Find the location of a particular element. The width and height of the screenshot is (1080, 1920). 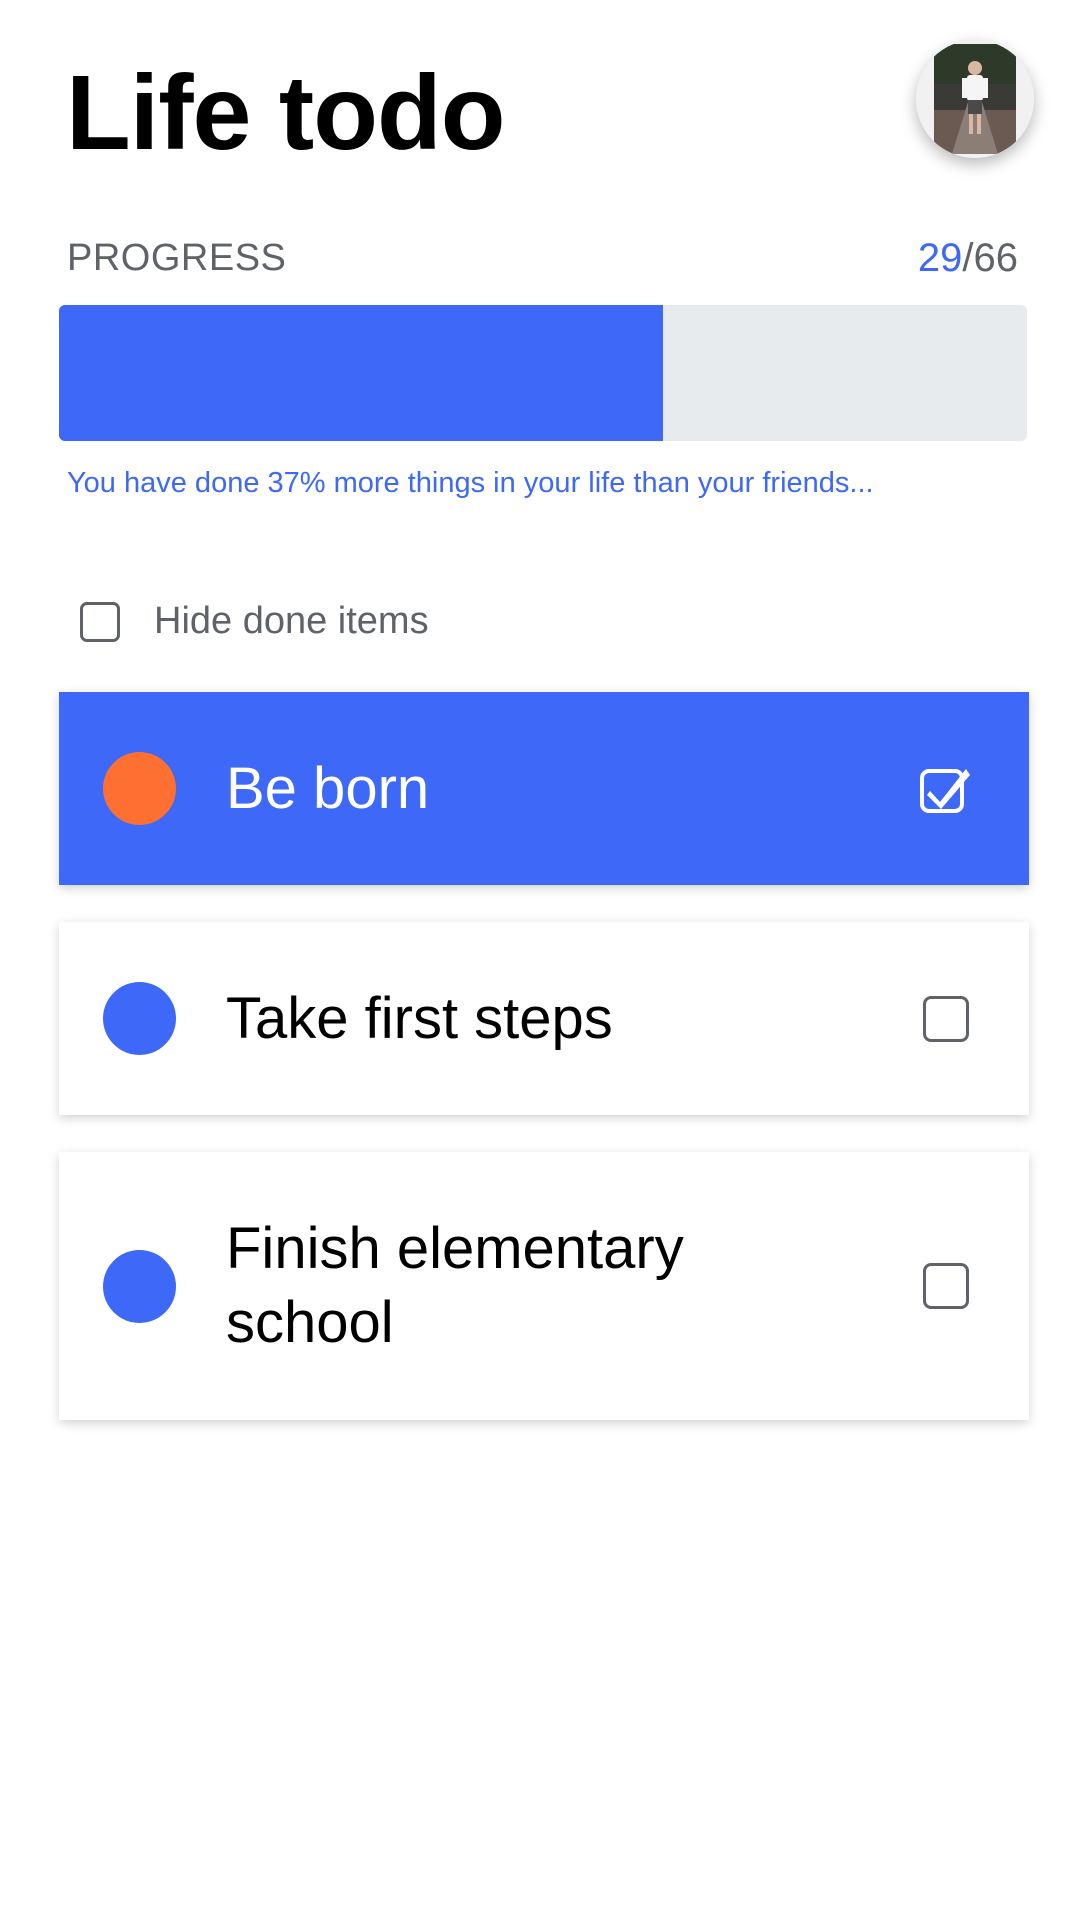

checked-checkbox-icon is located at coordinates (946, 789).